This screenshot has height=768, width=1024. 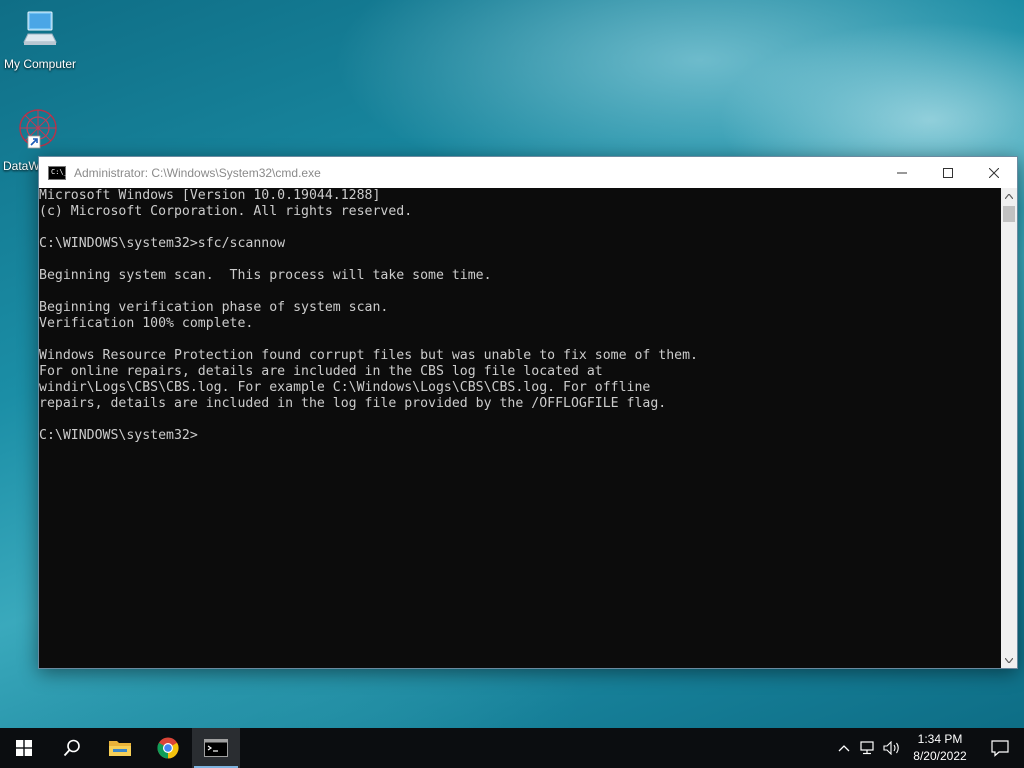 I want to click on desktop-icon-my-computer: My Computer, so click(x=40, y=39).